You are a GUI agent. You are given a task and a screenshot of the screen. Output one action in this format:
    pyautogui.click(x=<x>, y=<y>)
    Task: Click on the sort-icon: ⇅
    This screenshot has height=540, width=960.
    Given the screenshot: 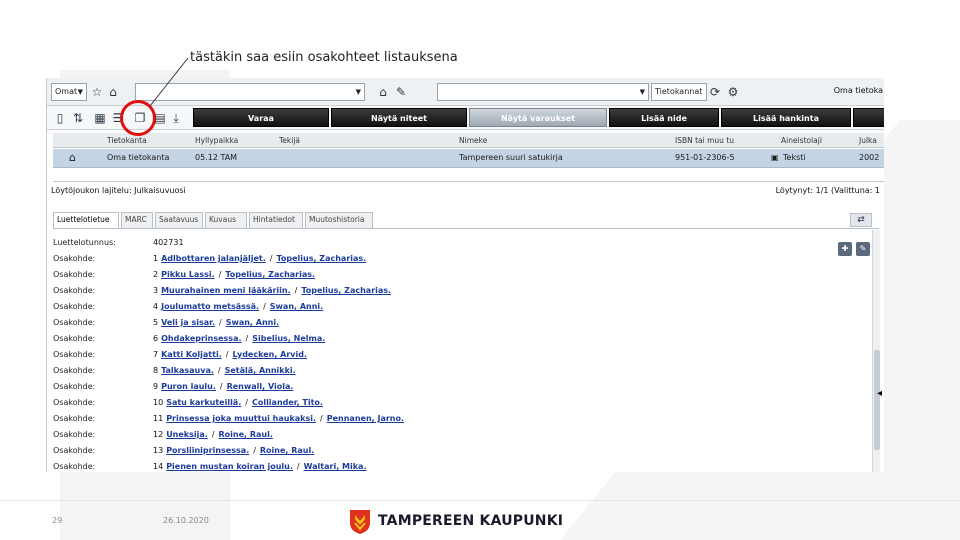 What is the action you would take?
    pyautogui.click(x=78, y=118)
    